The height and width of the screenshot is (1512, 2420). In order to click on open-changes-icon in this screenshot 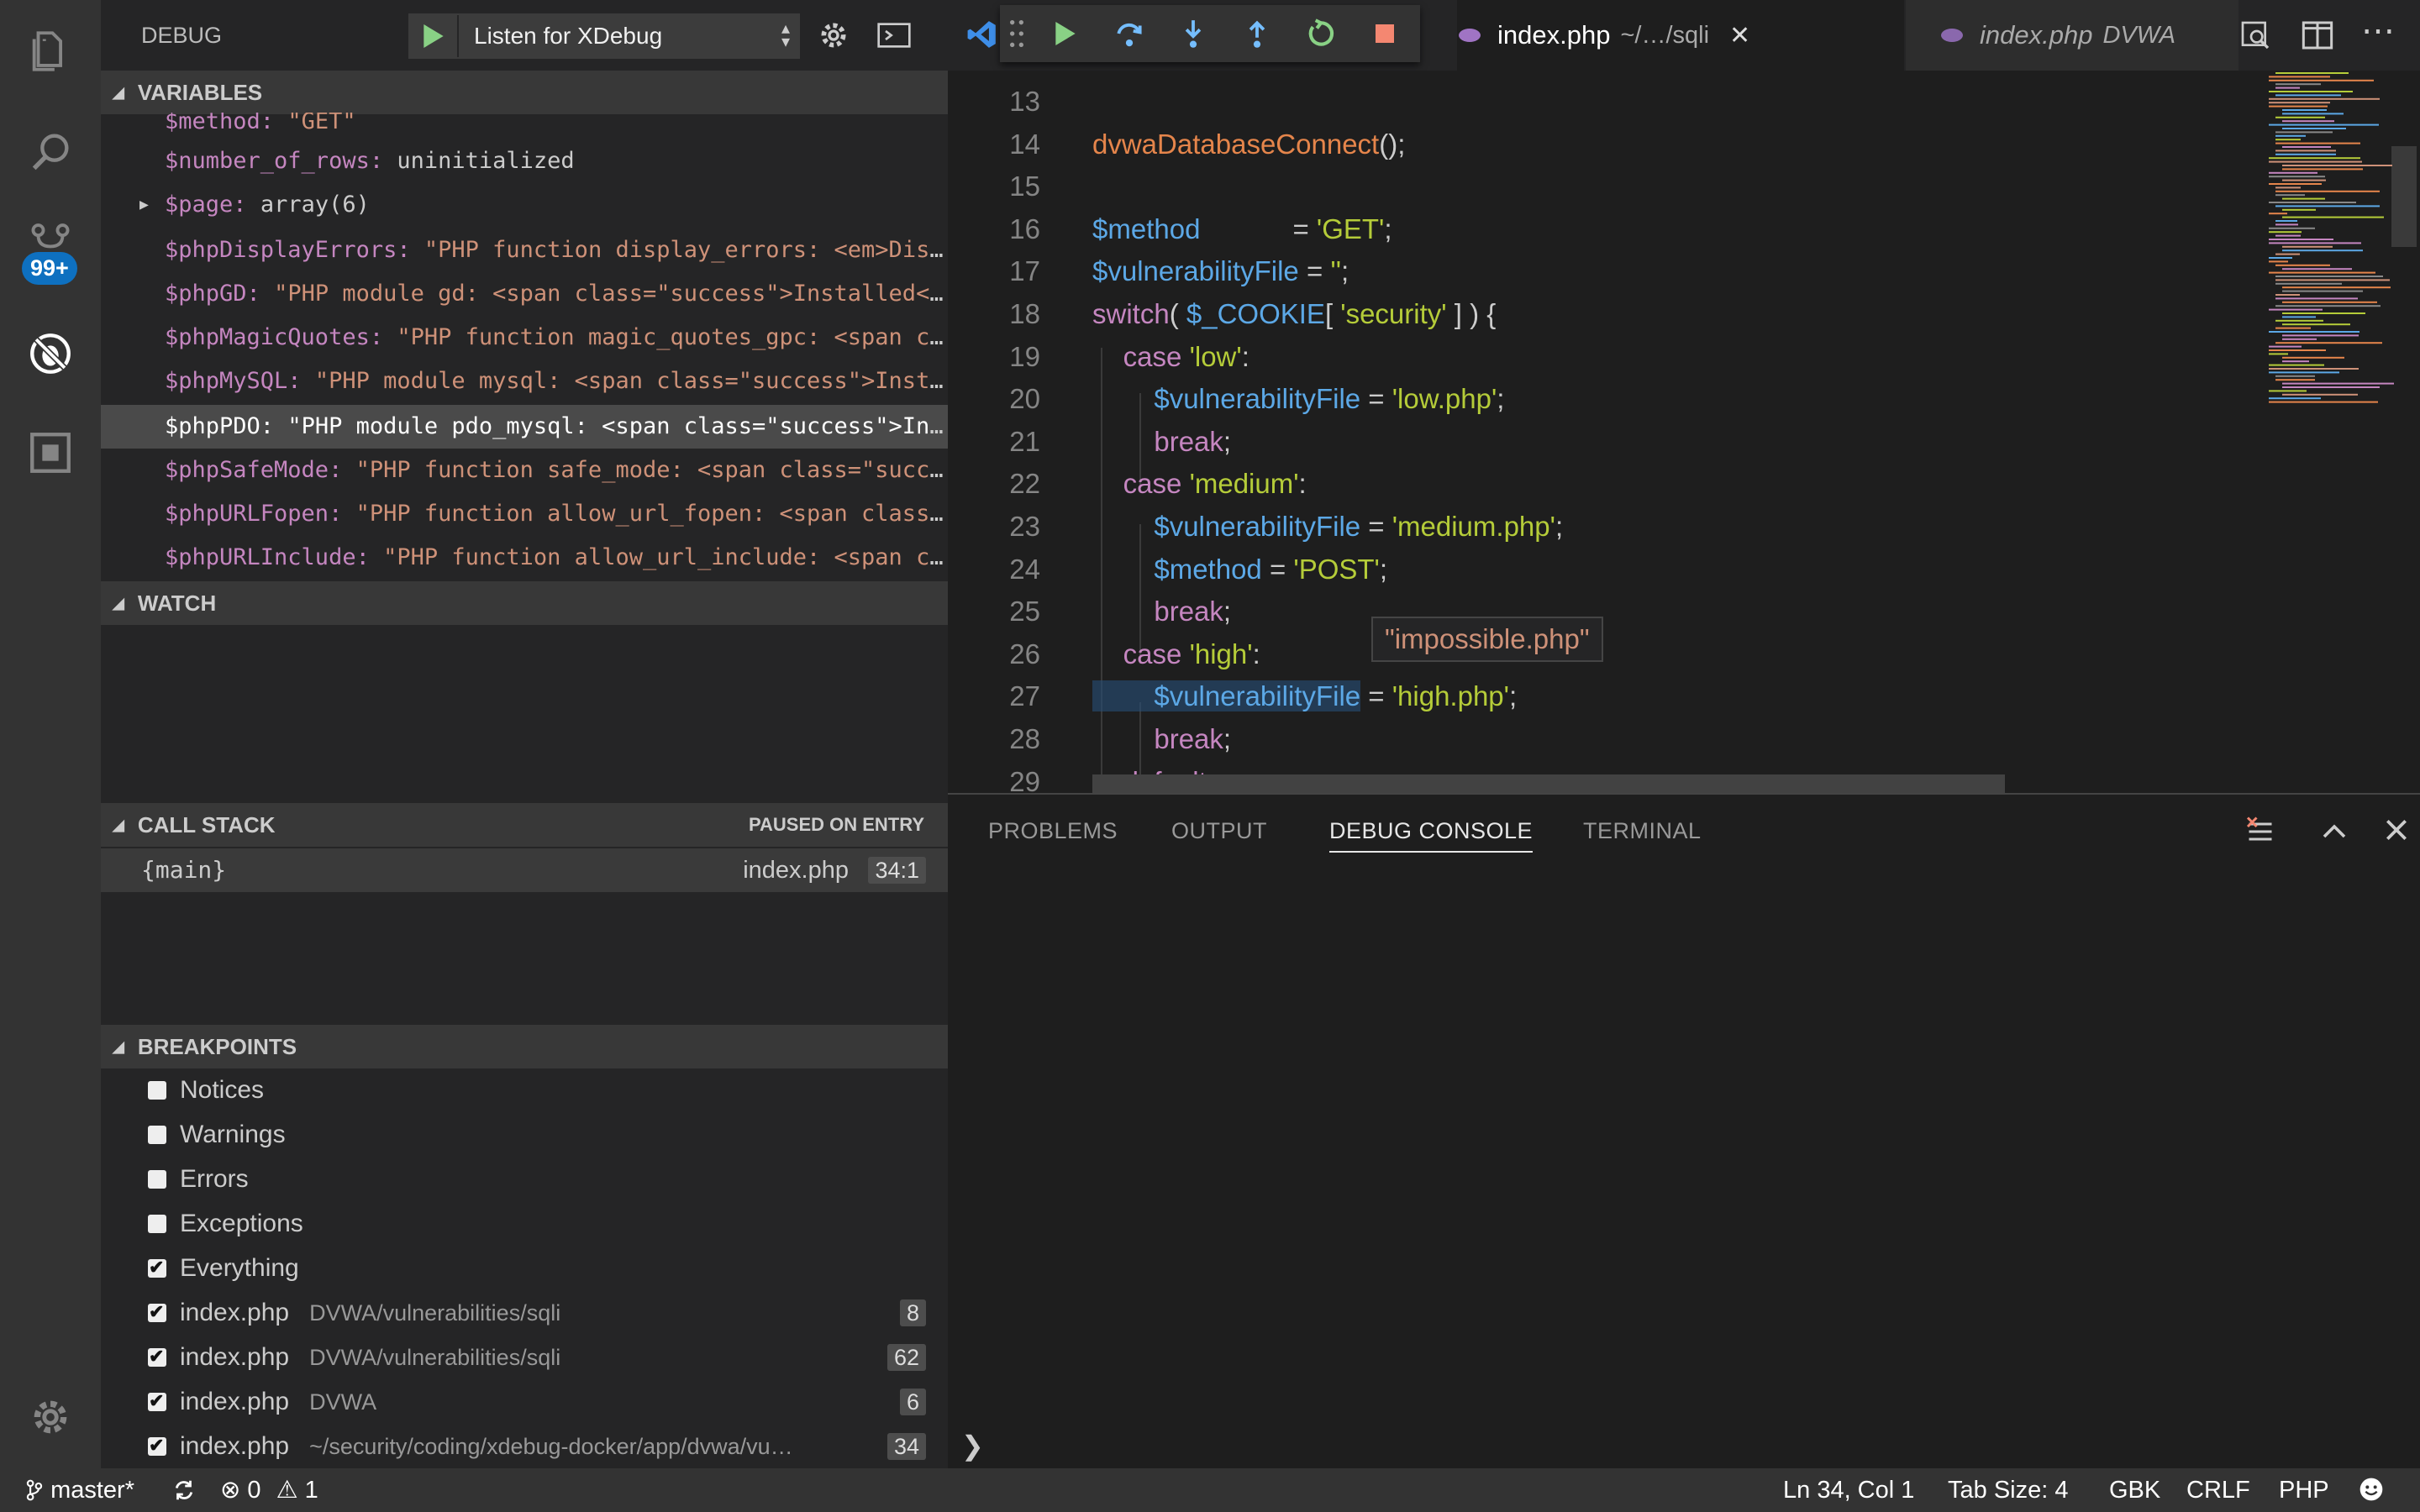, I will do `click(2255, 37)`.